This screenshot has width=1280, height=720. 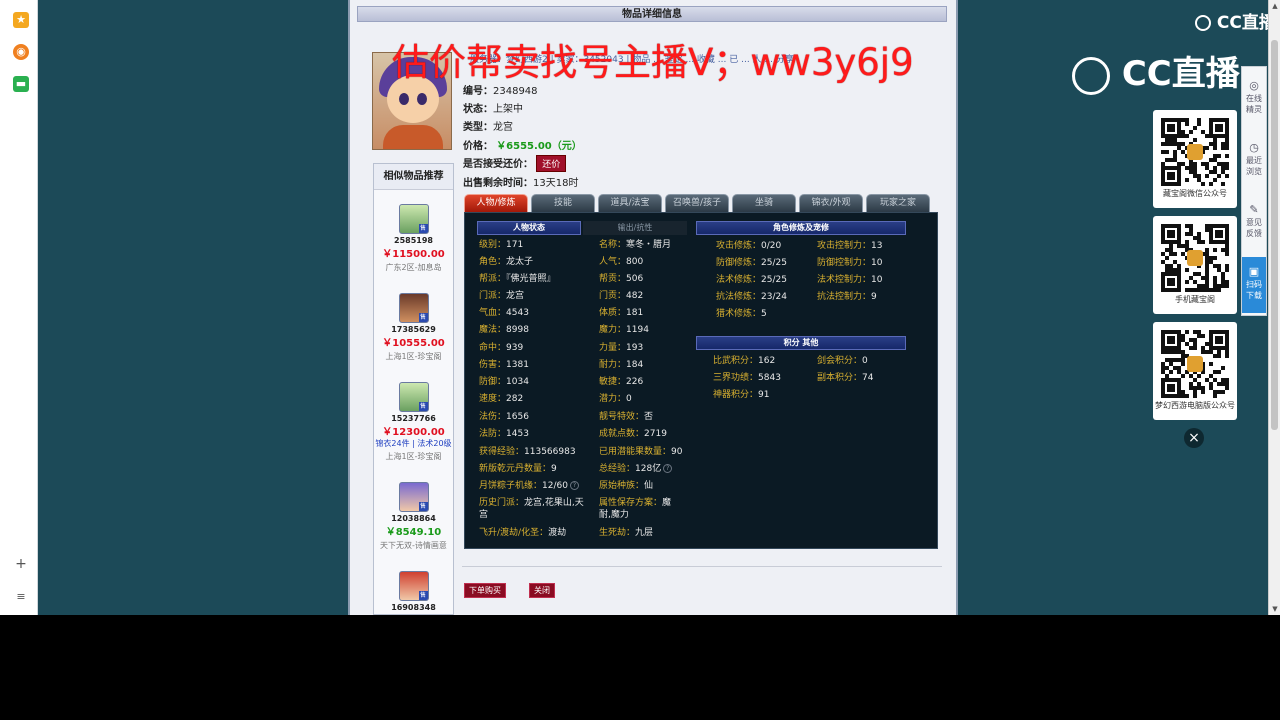 What do you see at coordinates (844, 280) in the screenshot?
I see `stat-label: 法术控制力：` at bounding box center [844, 280].